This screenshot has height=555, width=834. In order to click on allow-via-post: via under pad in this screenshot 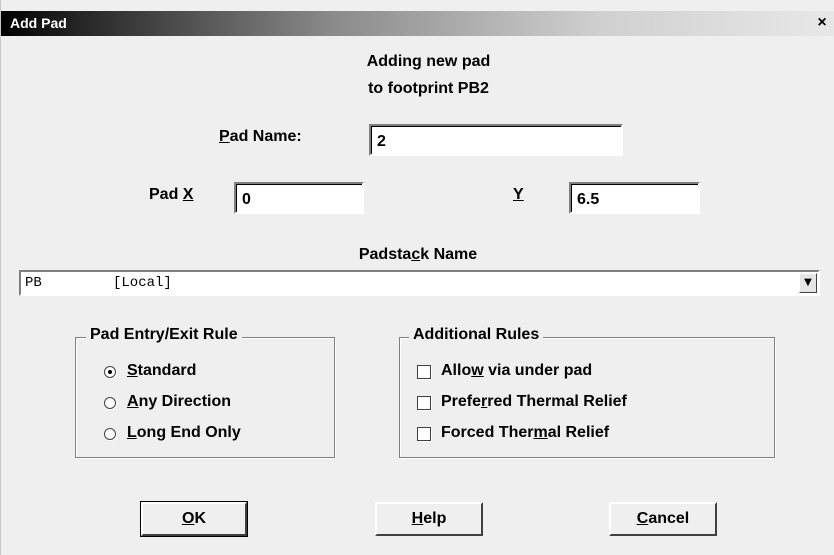, I will do `click(538, 370)`.